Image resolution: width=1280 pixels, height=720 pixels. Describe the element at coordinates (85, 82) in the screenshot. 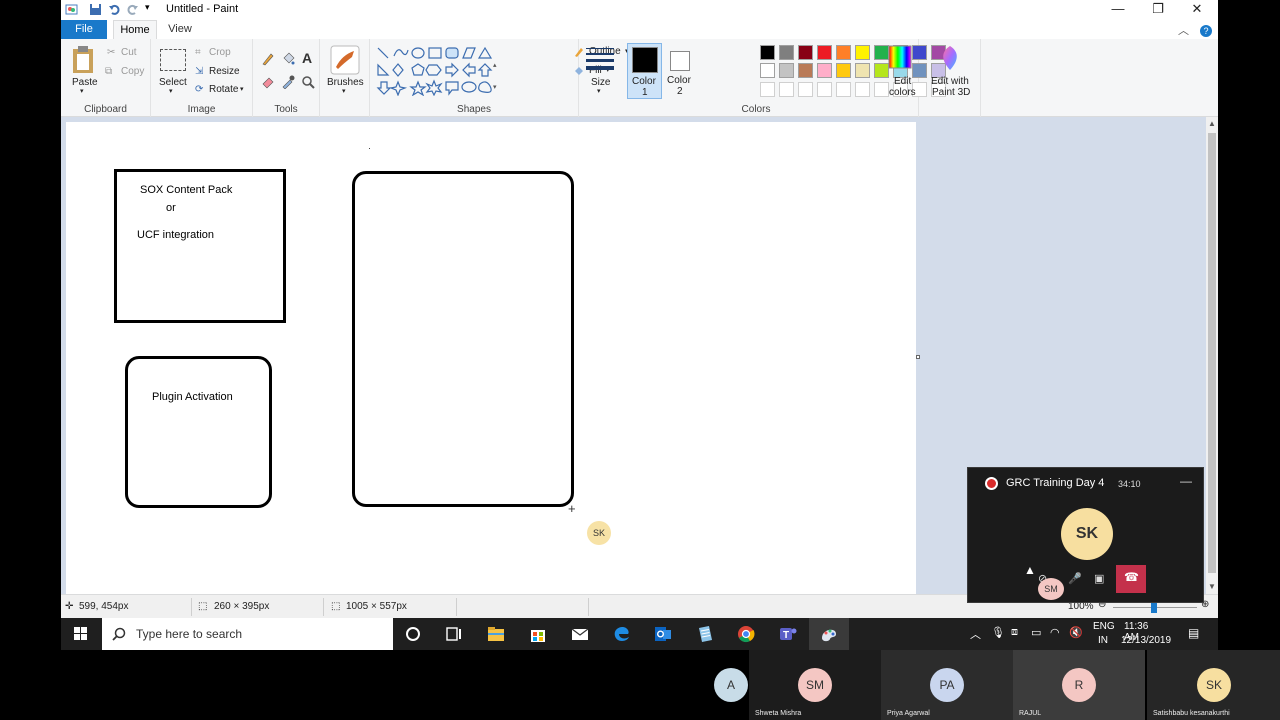

I see `paste-label: Paste` at that location.